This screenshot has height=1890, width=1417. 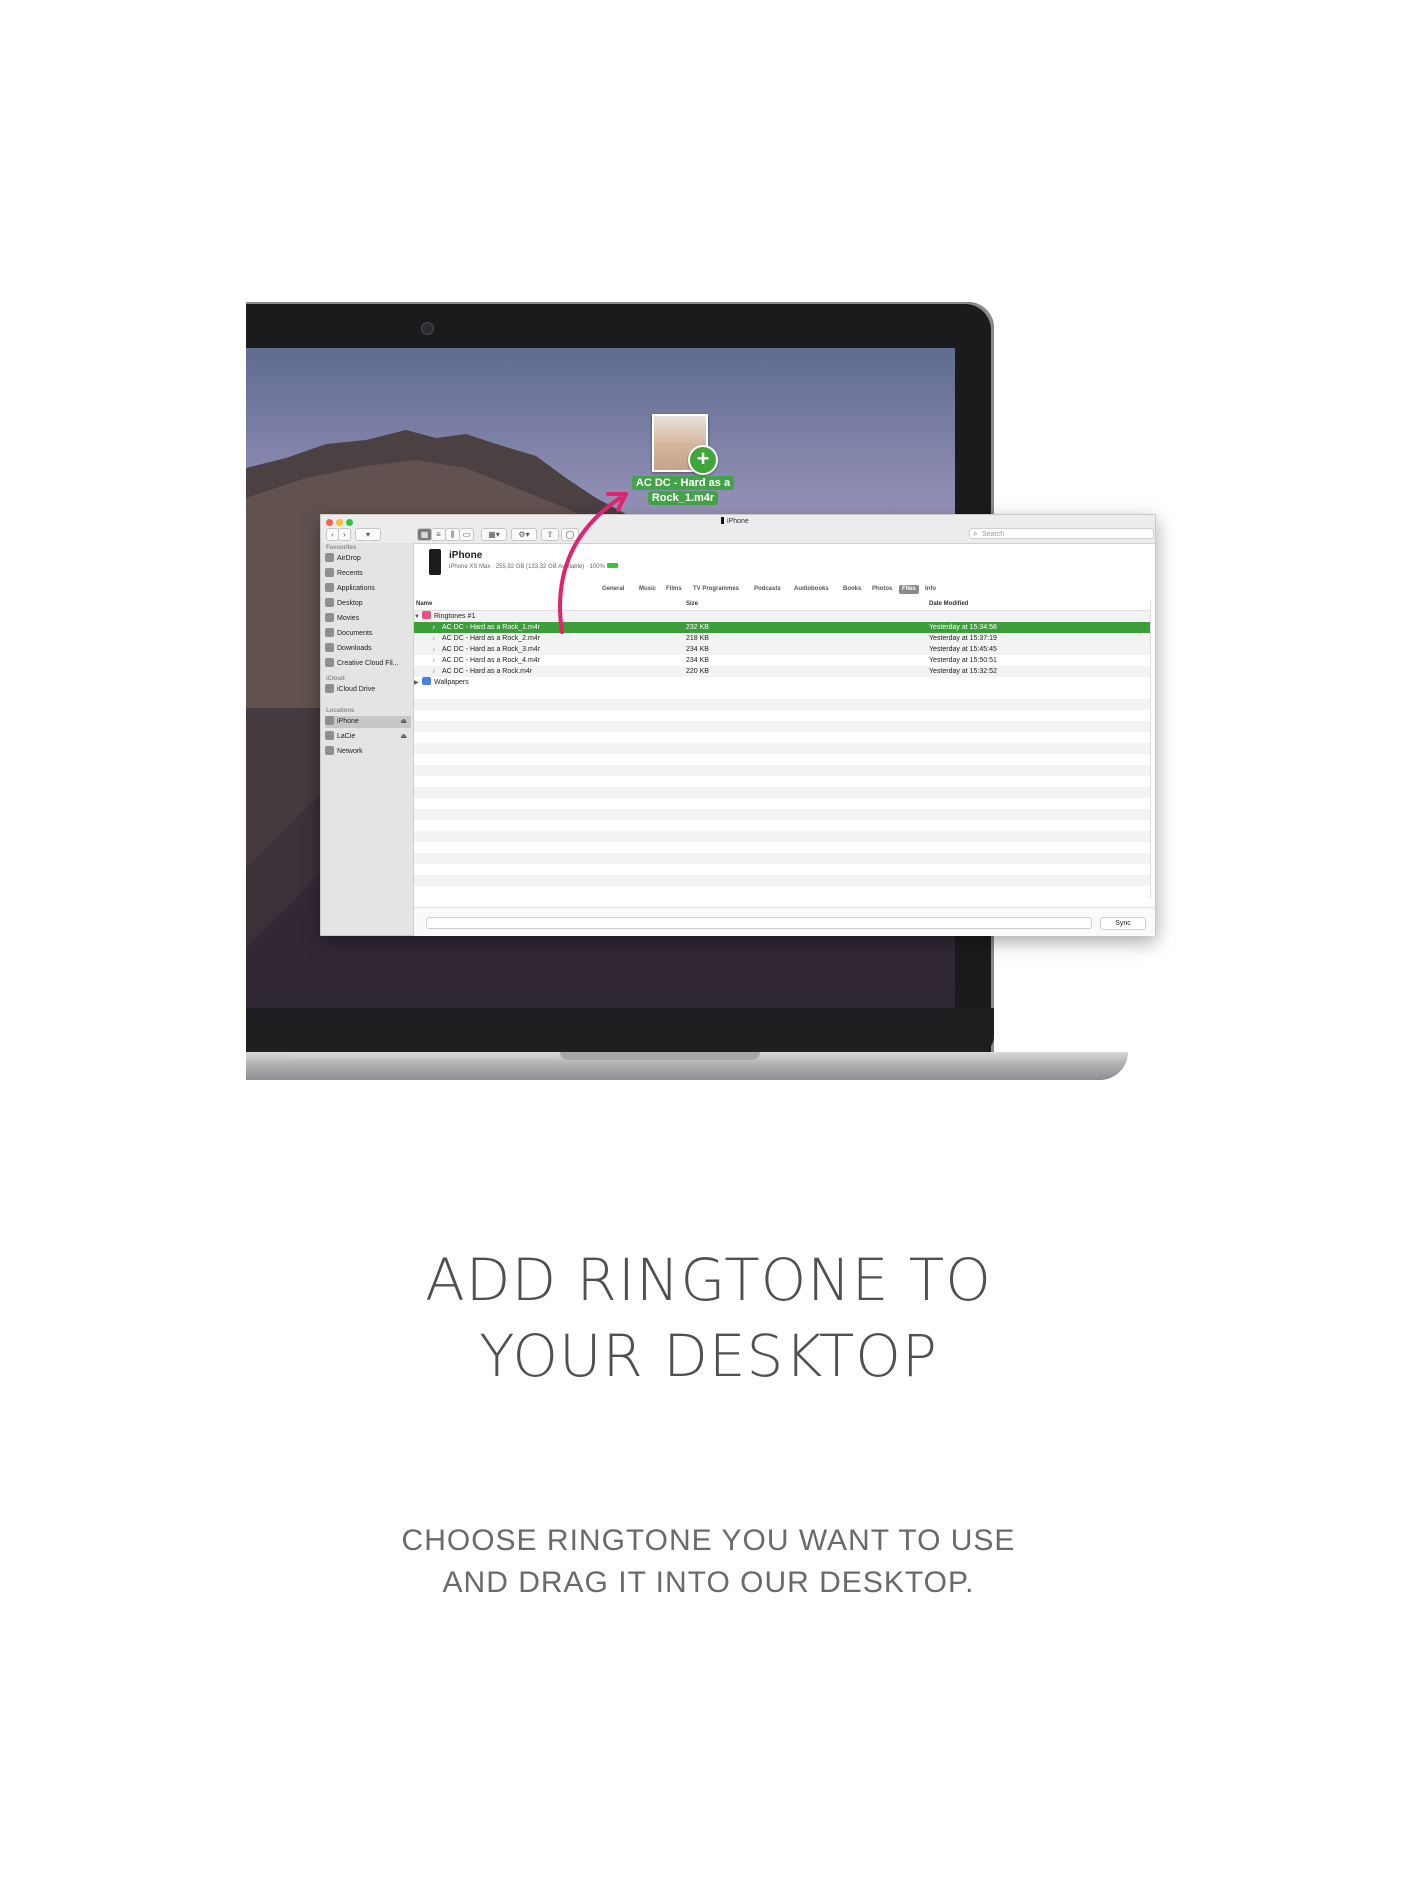 What do you see at coordinates (1123, 923) in the screenshot?
I see `sync-button: Sync` at bounding box center [1123, 923].